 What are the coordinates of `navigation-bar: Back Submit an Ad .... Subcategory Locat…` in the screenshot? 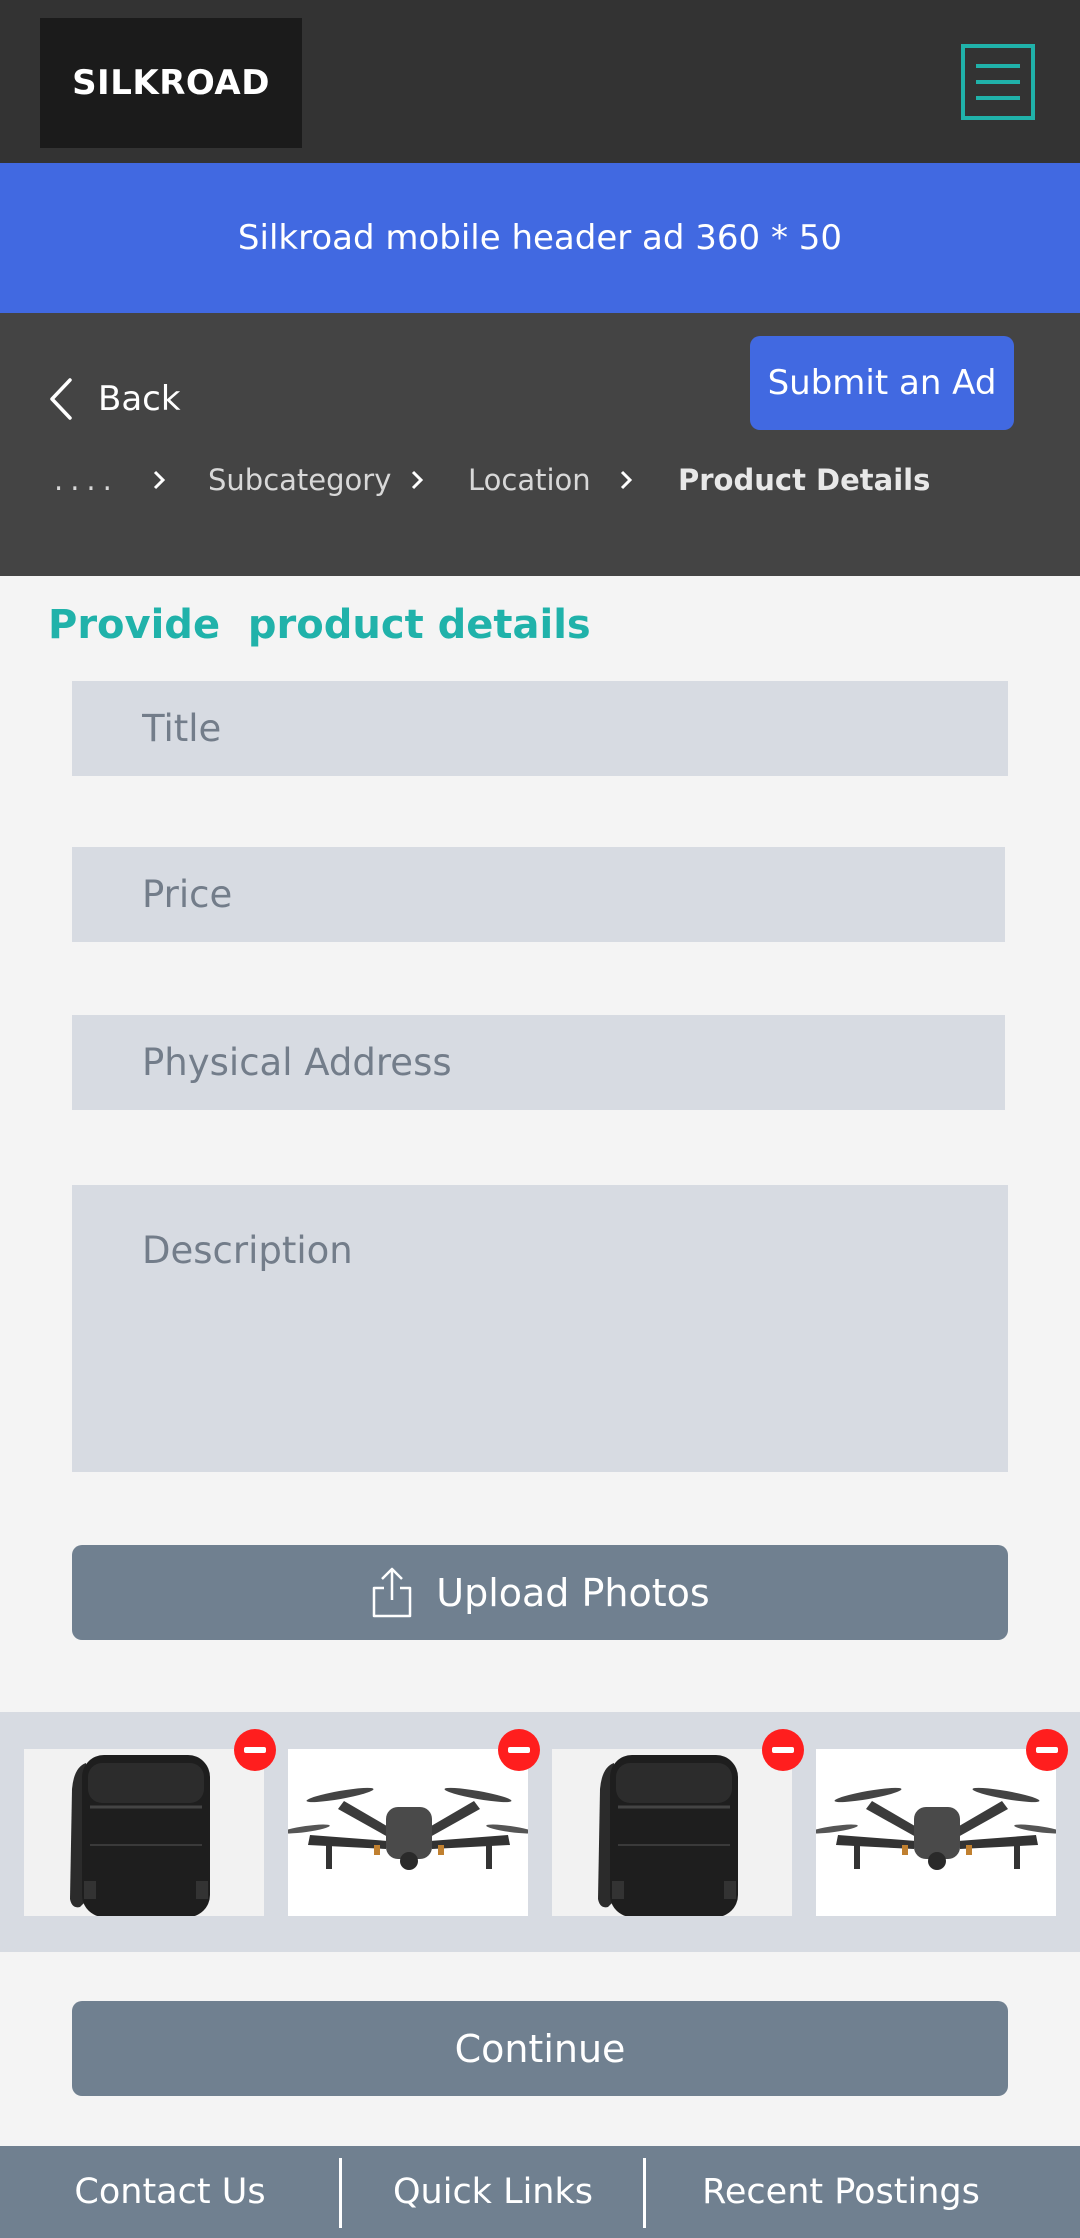 It's located at (540, 444).